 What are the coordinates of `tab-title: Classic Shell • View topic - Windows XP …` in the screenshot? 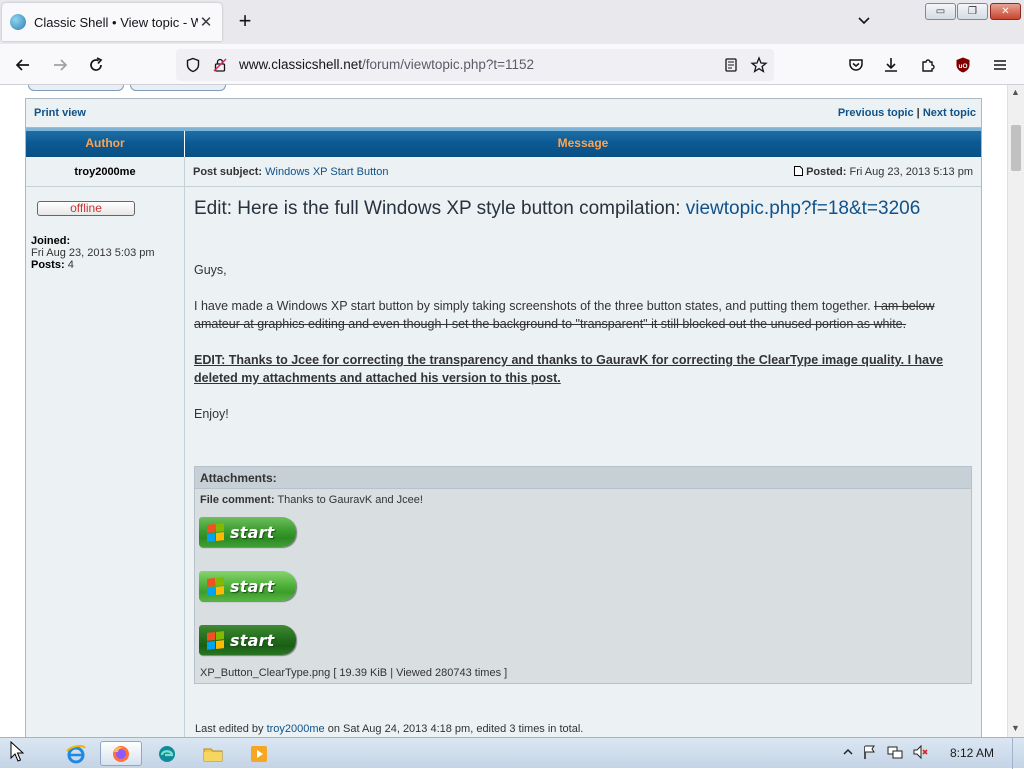 It's located at (116, 22).